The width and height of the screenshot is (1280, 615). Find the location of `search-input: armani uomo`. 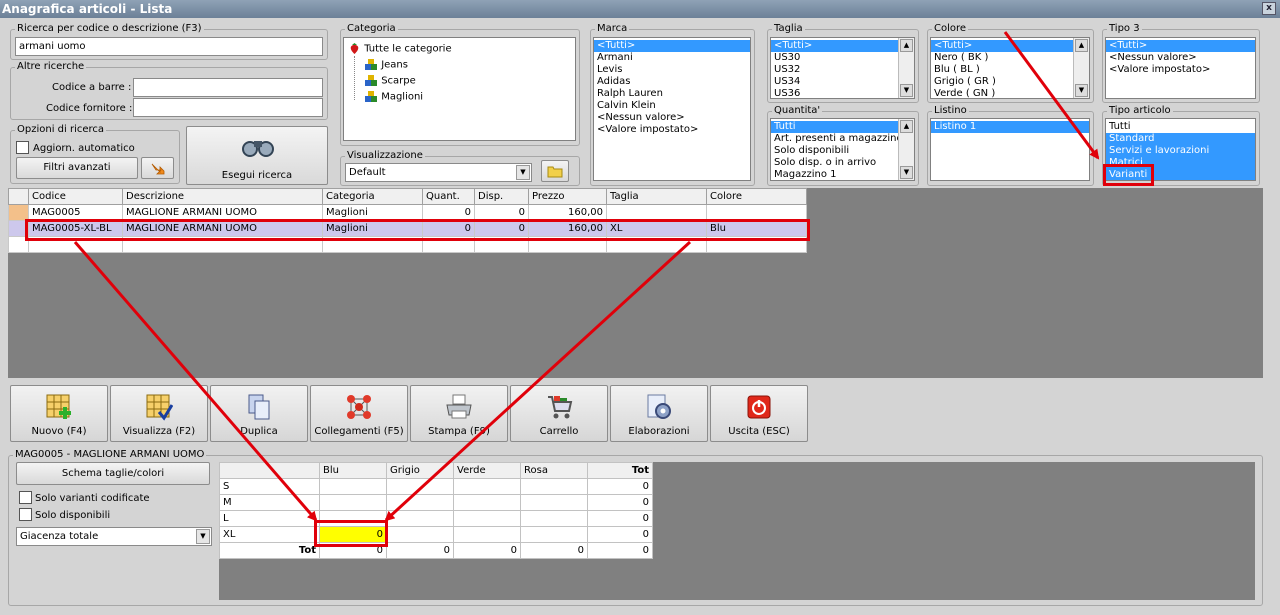

search-input: armani uomo is located at coordinates (169, 46).